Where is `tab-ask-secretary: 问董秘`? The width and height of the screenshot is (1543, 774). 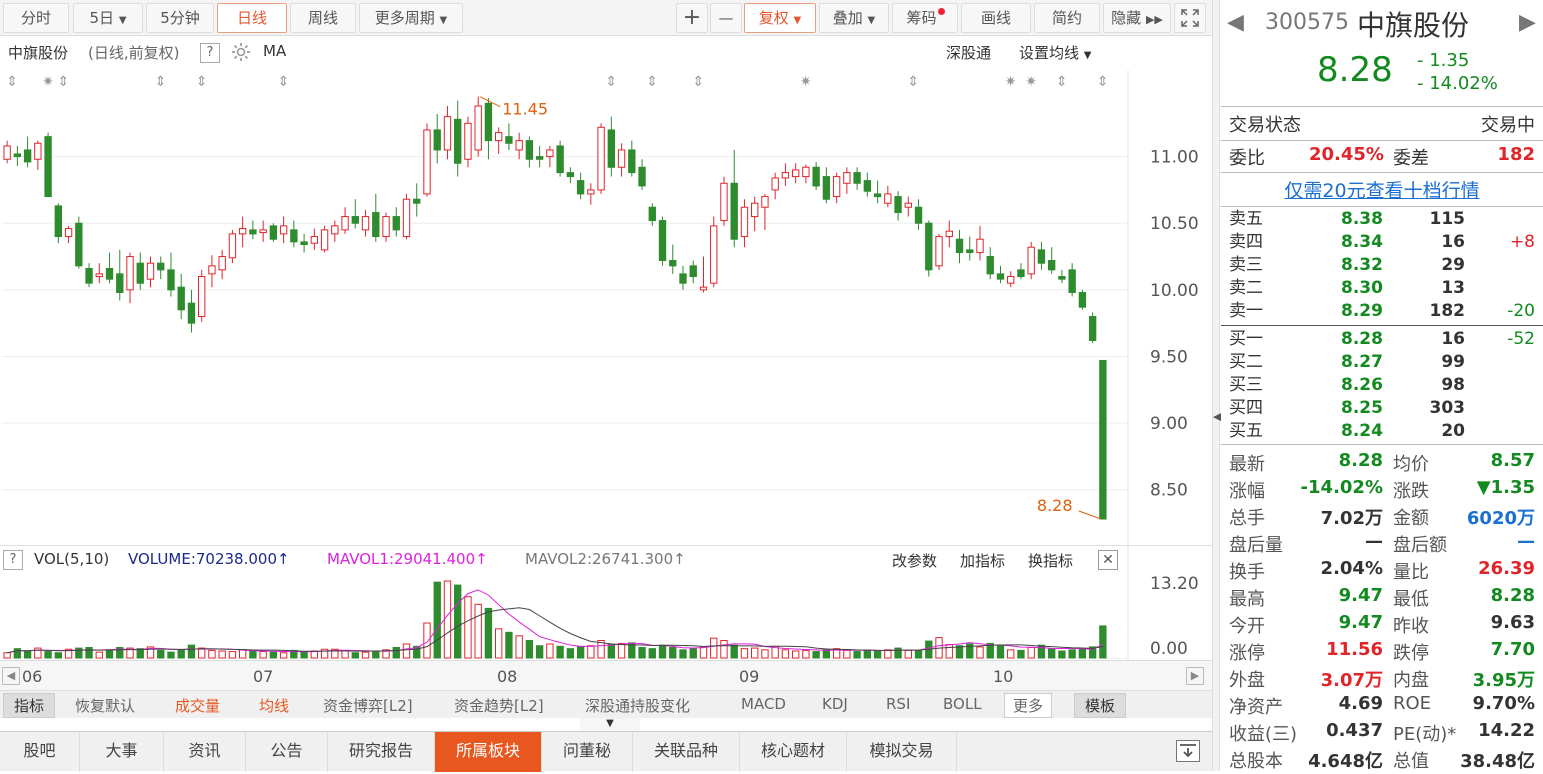 tab-ask-secretary: 问董秘 is located at coordinates (587, 752).